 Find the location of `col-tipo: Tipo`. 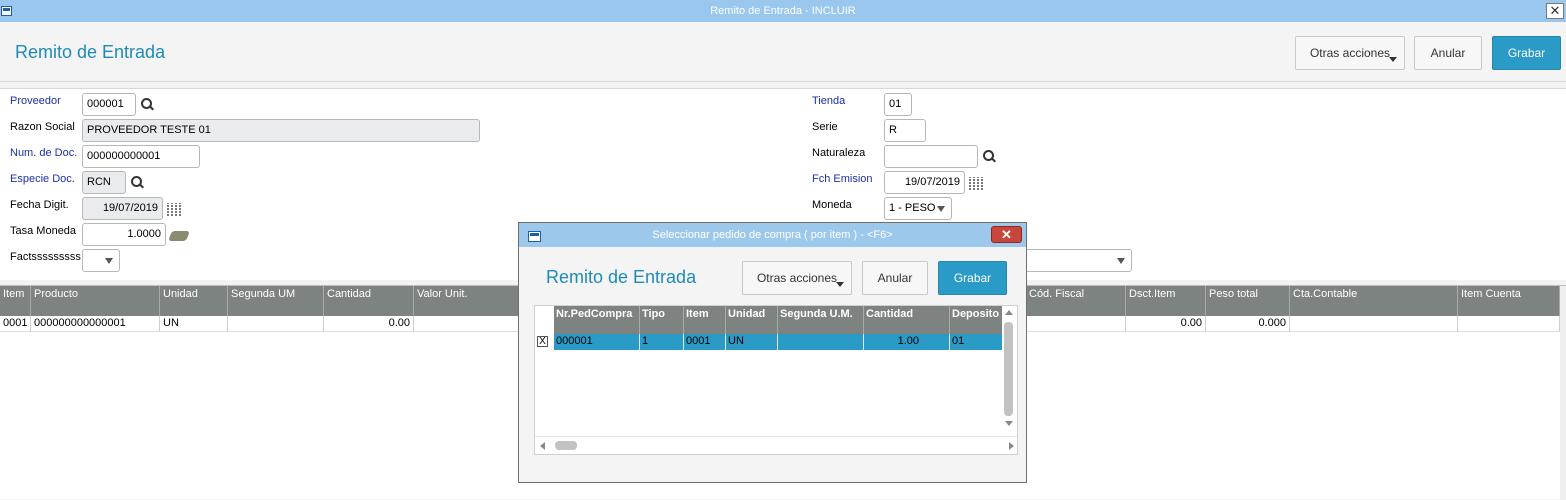

col-tipo: Tipo is located at coordinates (662, 320).